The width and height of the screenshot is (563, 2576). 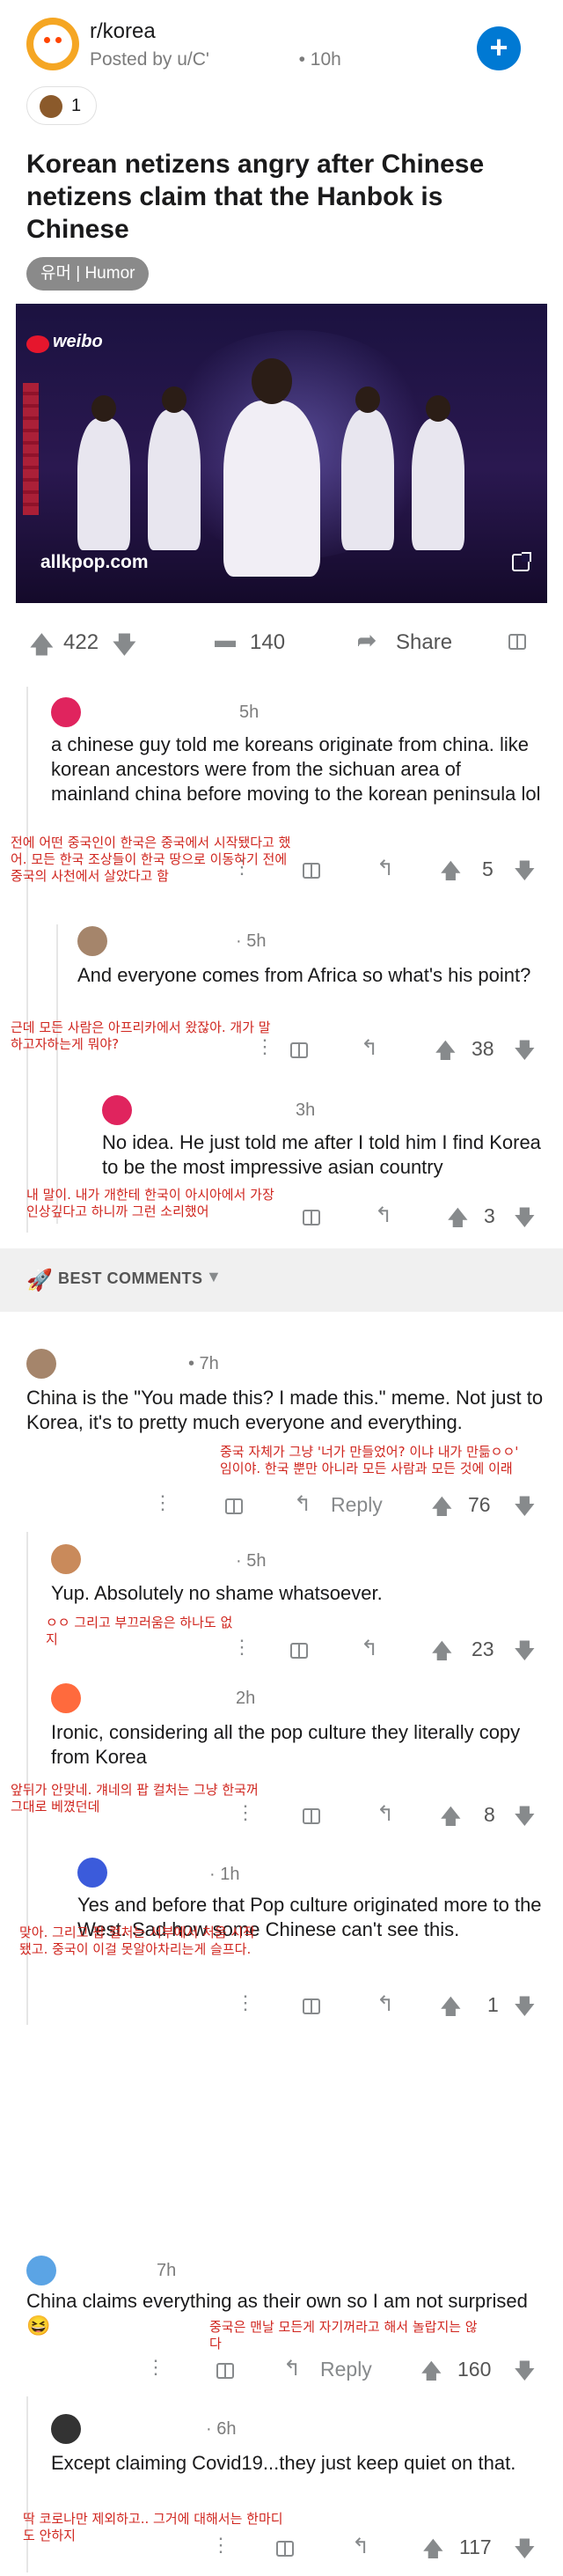 I want to click on comment-time: 2h, so click(x=246, y=1699).